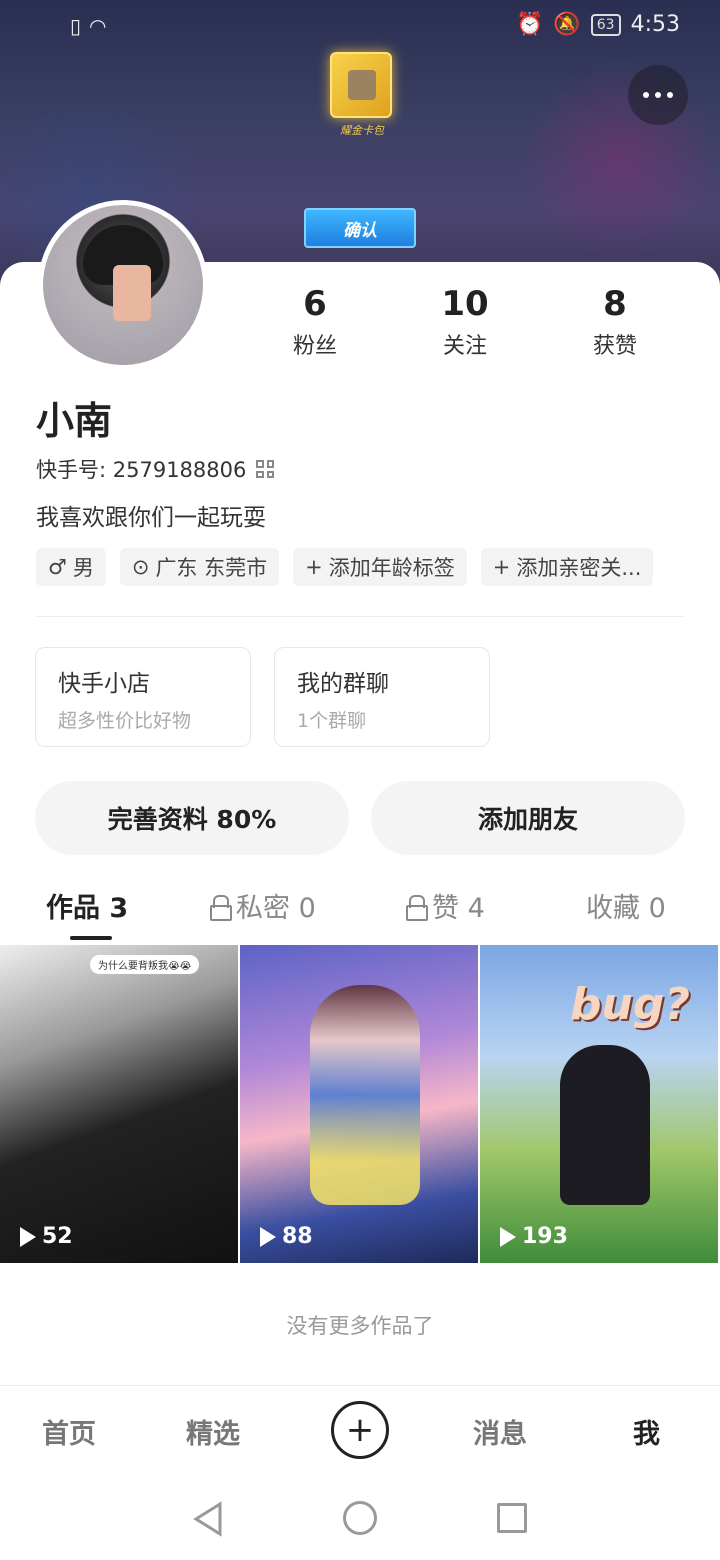  Describe the element at coordinates (71, 567) in the screenshot. I see `tag-gender: ♂ 男` at that location.